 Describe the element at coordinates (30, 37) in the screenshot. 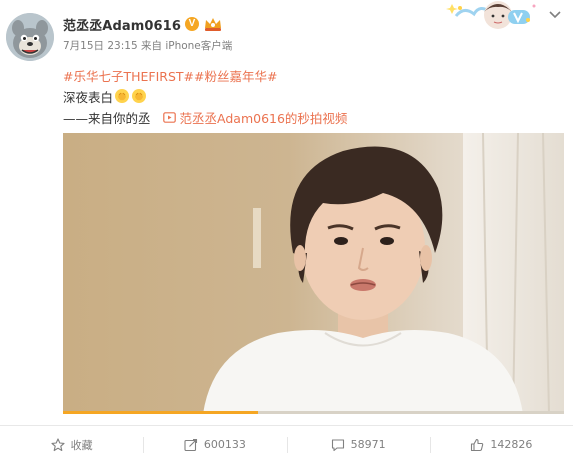

I see `avatar` at that location.